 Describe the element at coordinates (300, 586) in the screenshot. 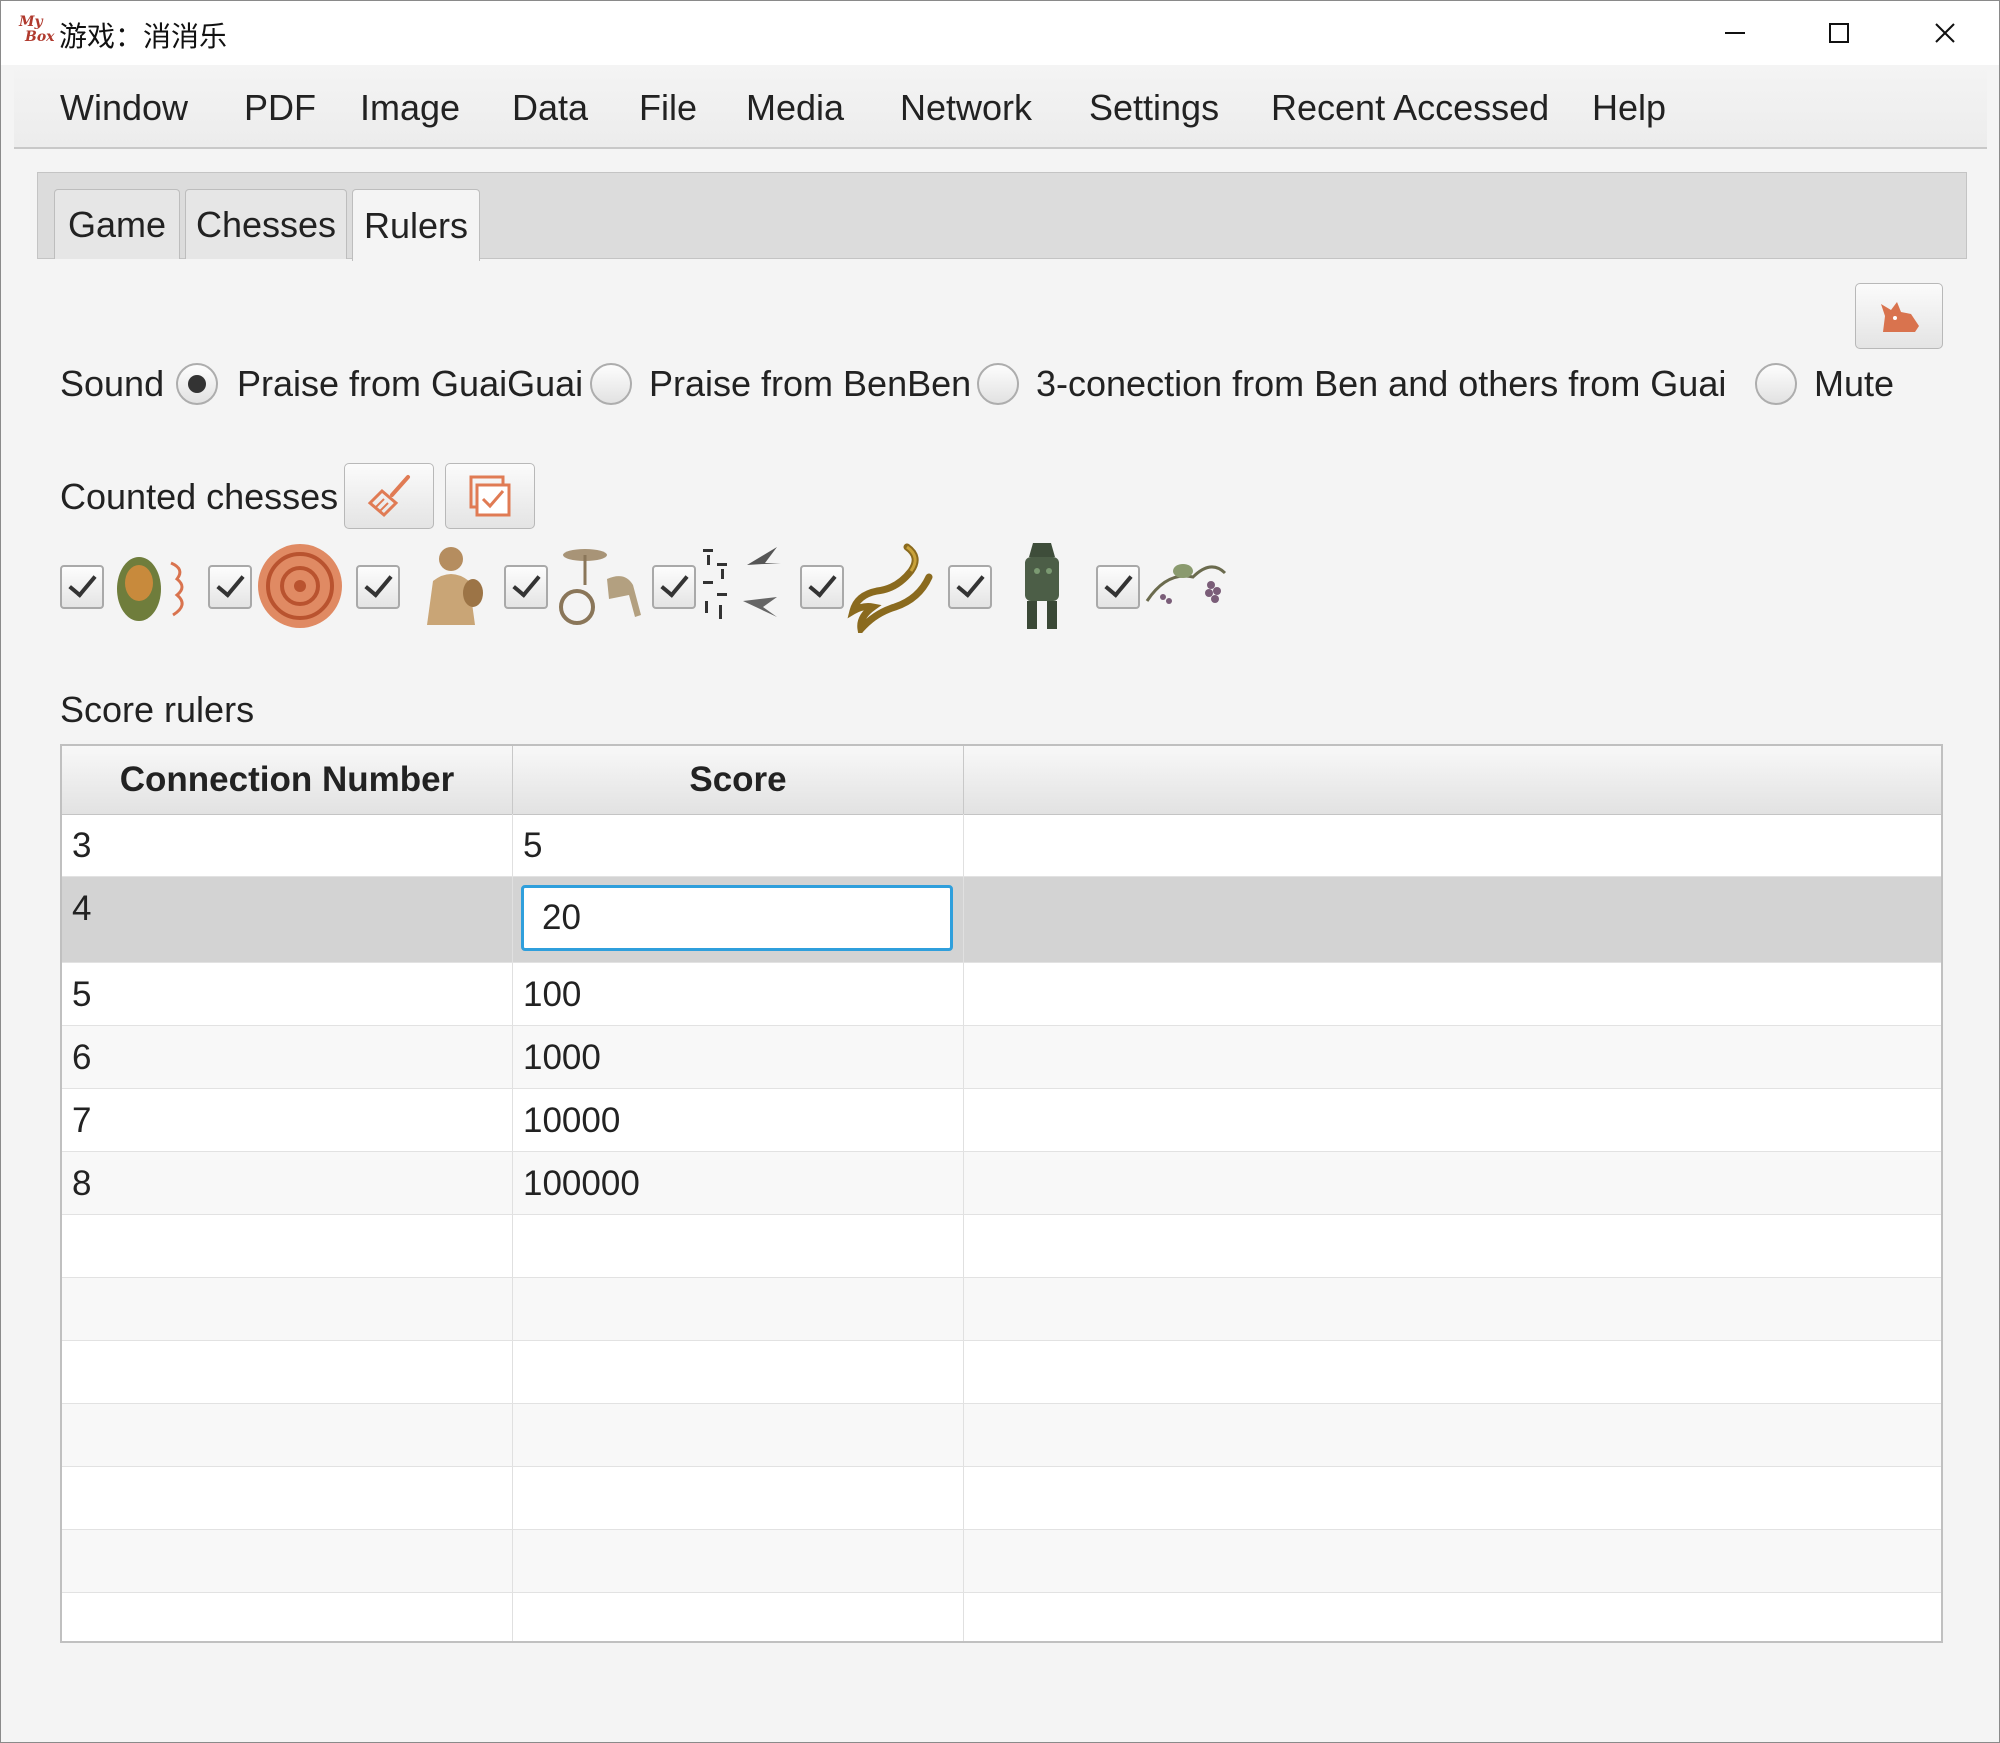

I see `round-seal-image` at that location.